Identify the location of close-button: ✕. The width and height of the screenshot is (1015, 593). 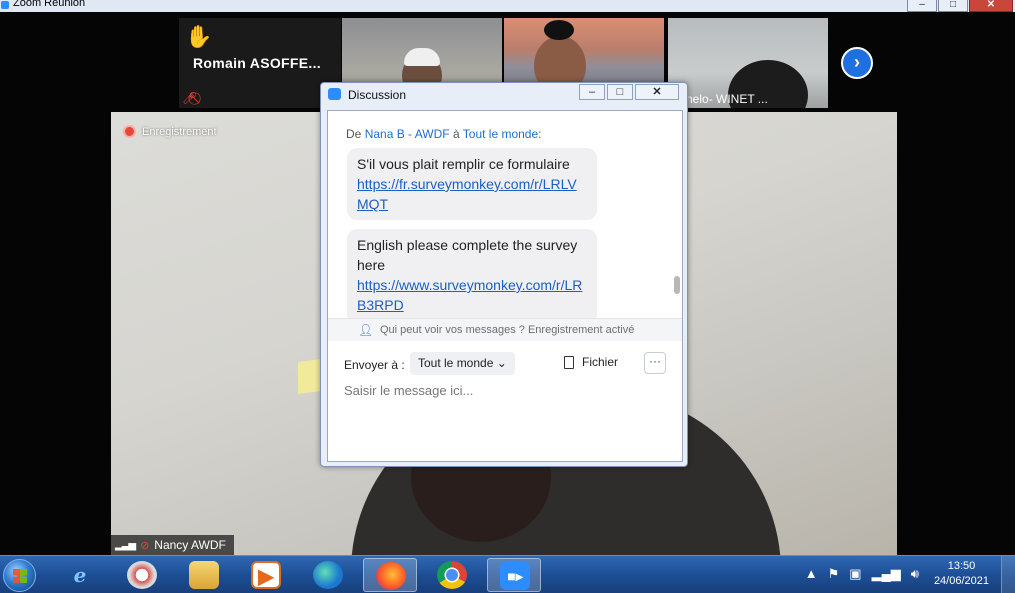
(991, 6).